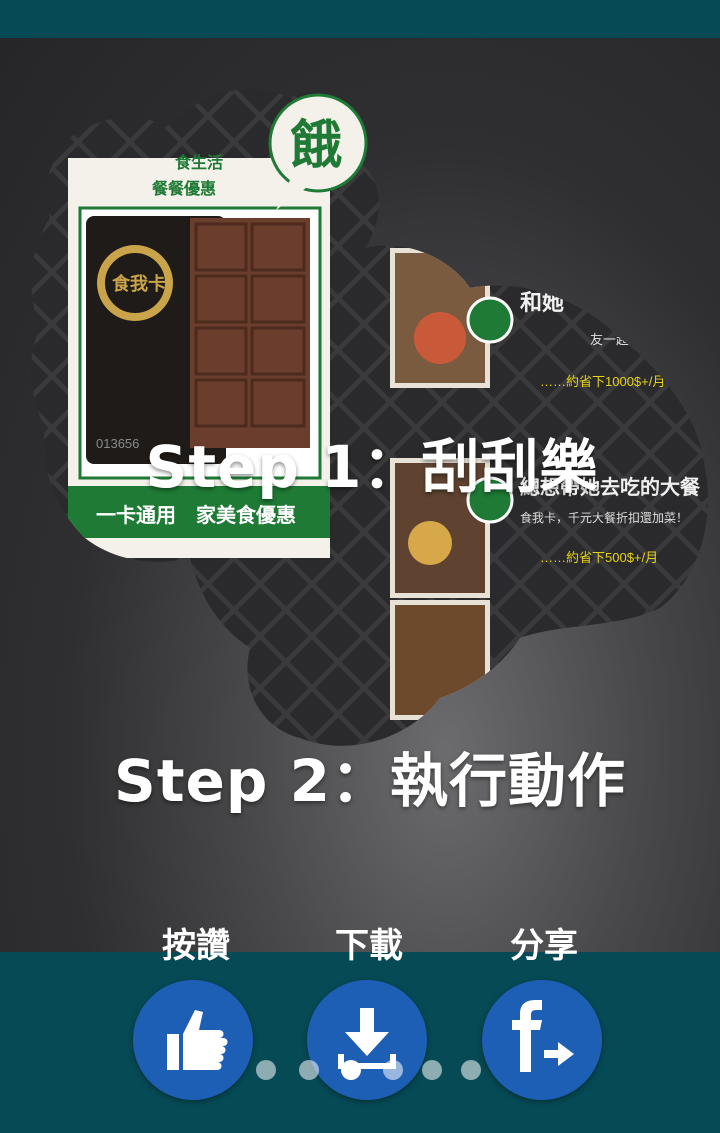 This screenshot has width=720, height=1133. I want to click on top-status-bar, so click(360, 19).